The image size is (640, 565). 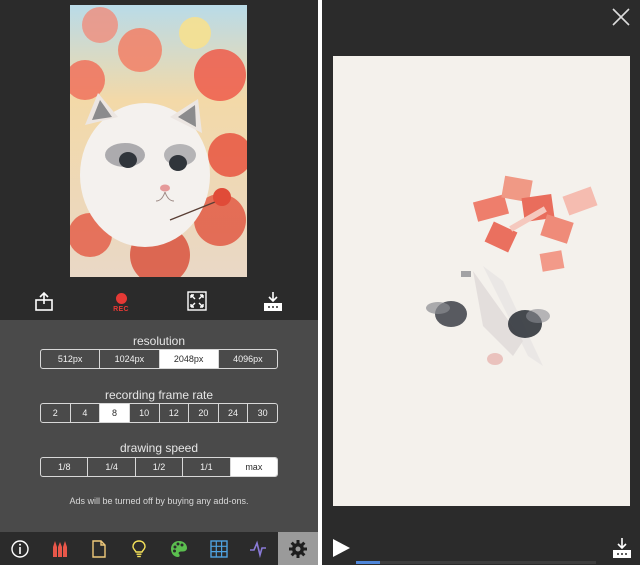 What do you see at coordinates (248, 359) in the screenshot?
I see `resolution-option: 4096px` at bounding box center [248, 359].